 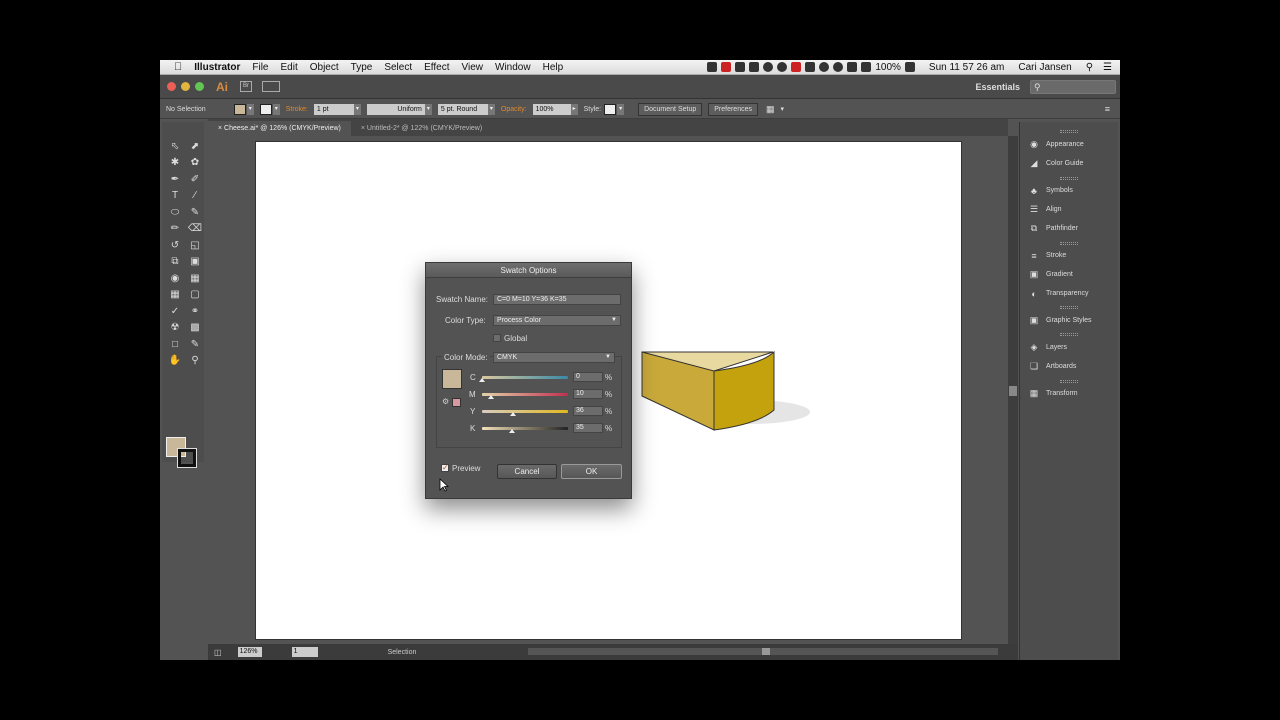 What do you see at coordinates (1073, 86) in the screenshot?
I see `help-search-input: ⚲` at bounding box center [1073, 86].